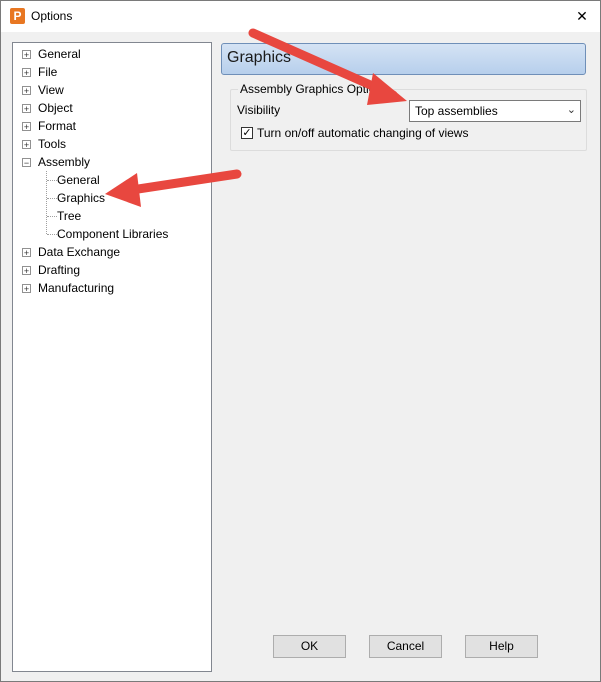  I want to click on arrow-to-graphics-icon, so click(173, 188).